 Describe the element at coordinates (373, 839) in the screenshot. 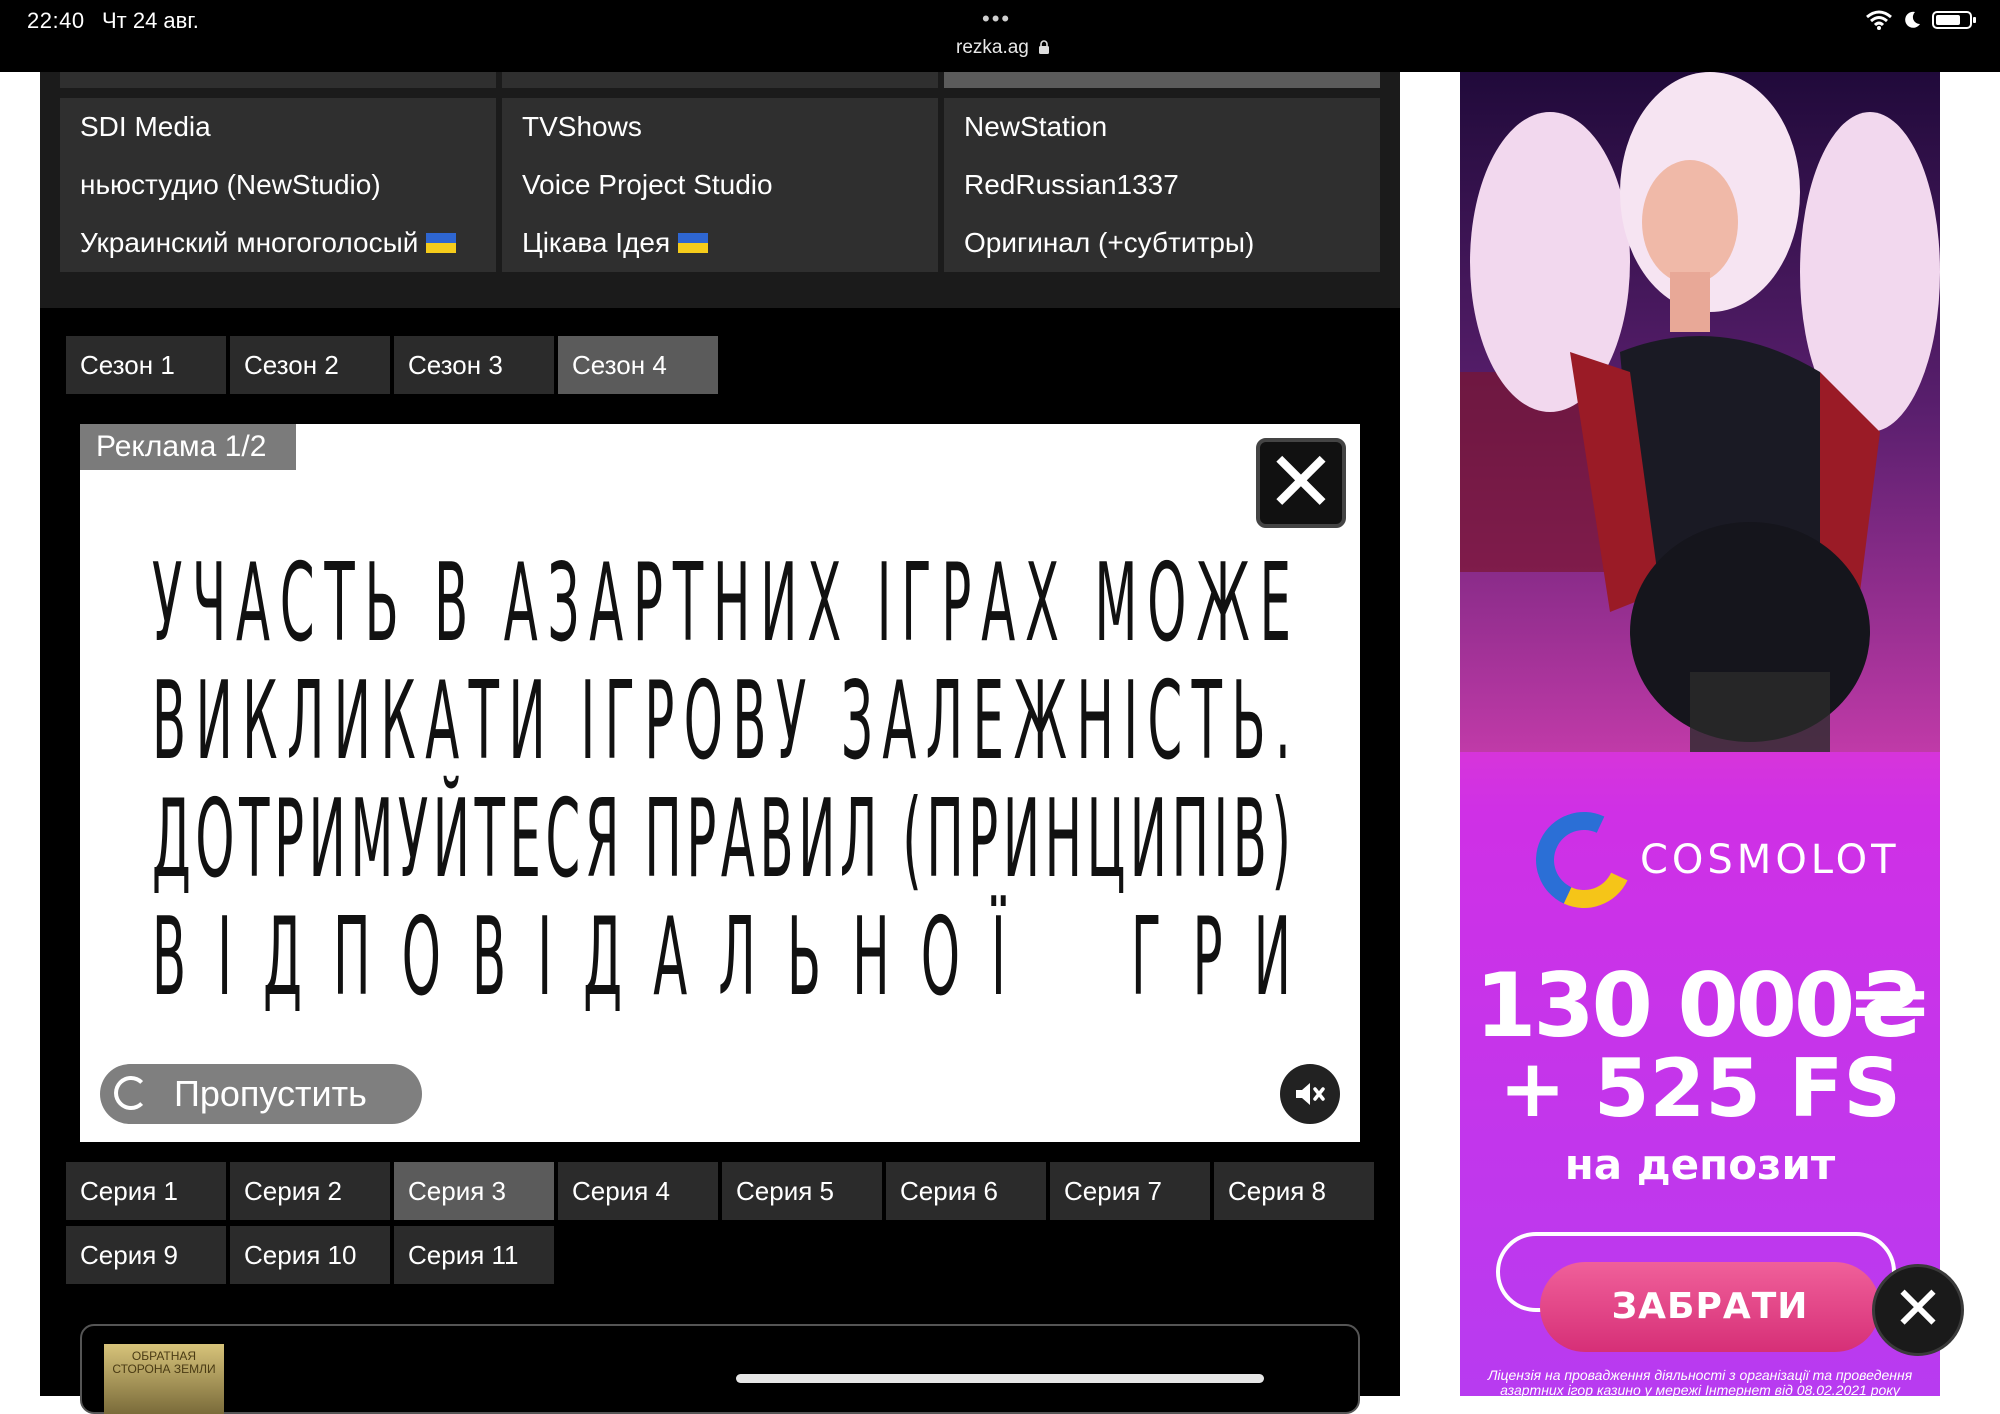

I see `ad-text-glyph: М` at that location.